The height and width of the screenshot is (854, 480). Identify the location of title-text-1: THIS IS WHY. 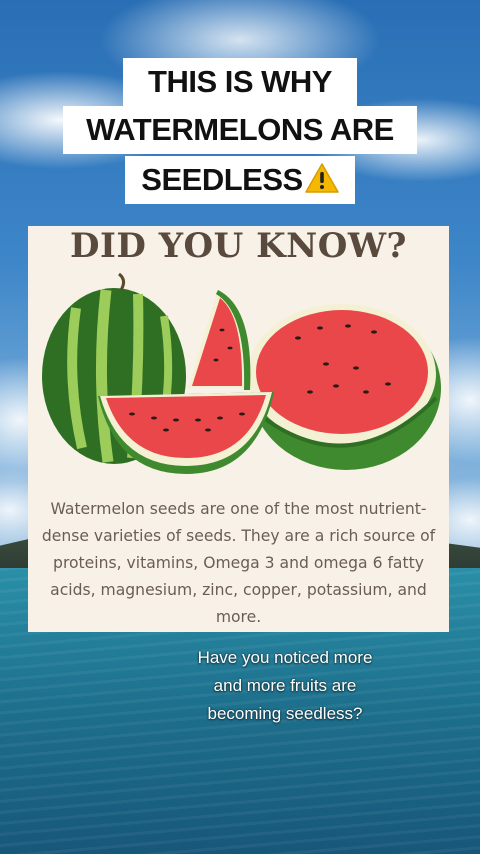
(240, 81).